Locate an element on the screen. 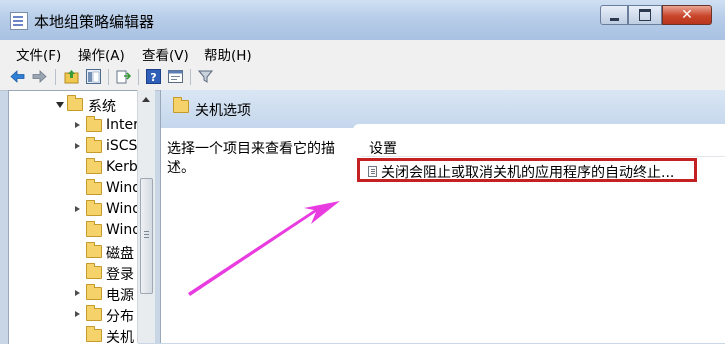  maximize-button is located at coordinates (645, 15).